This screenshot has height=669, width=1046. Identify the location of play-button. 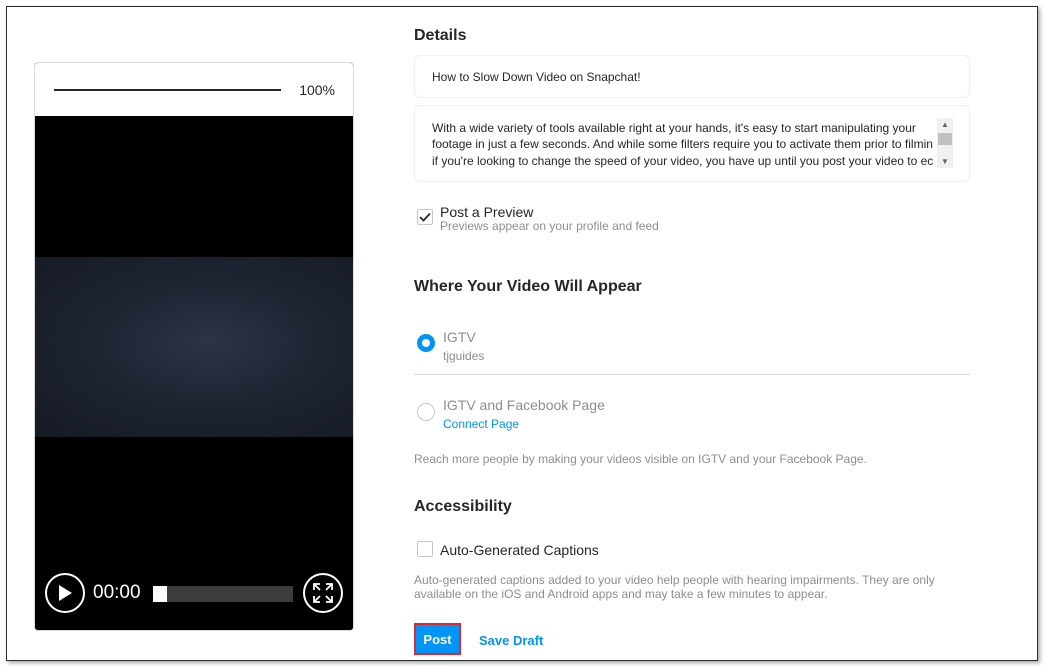
(65, 593).